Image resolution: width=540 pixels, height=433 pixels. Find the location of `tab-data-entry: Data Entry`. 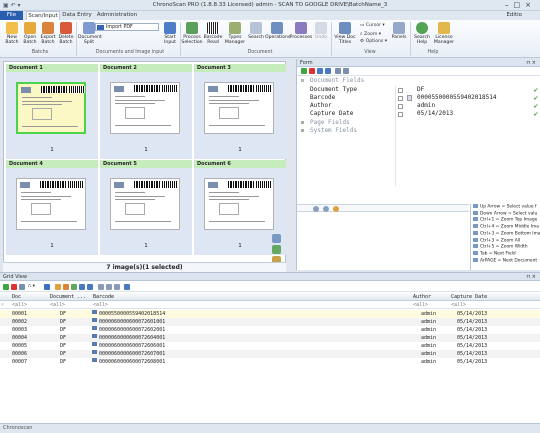

tab-data-entry: Data Entry is located at coordinates (77, 15).